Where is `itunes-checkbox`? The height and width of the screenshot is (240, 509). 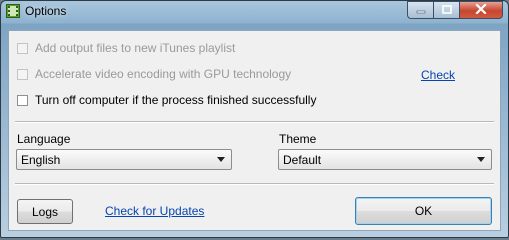
itunes-checkbox is located at coordinates (22, 48).